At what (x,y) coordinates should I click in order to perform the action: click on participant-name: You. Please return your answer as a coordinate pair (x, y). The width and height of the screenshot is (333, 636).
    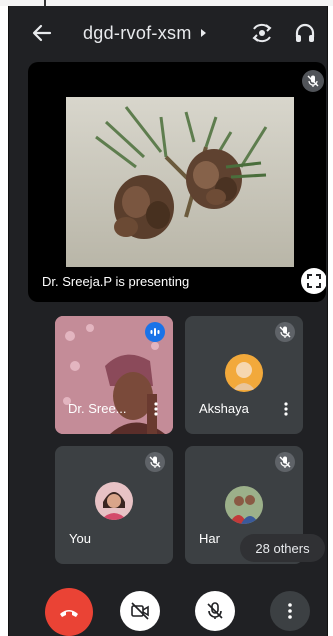
    Looking at the image, I should click on (80, 538).